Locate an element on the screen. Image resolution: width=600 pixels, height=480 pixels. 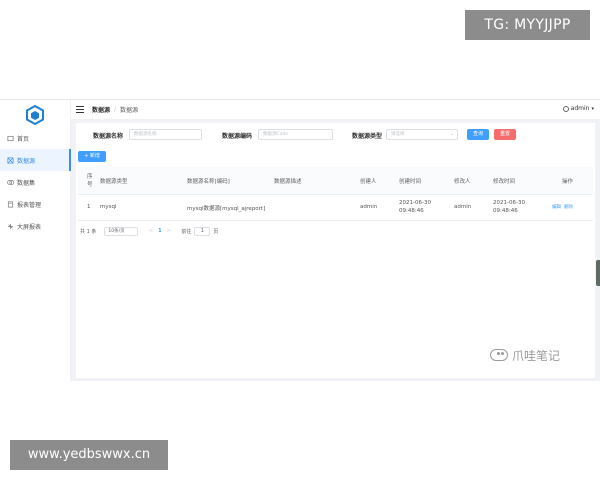
pagination-total: 共 1 条 is located at coordinates (88, 231).